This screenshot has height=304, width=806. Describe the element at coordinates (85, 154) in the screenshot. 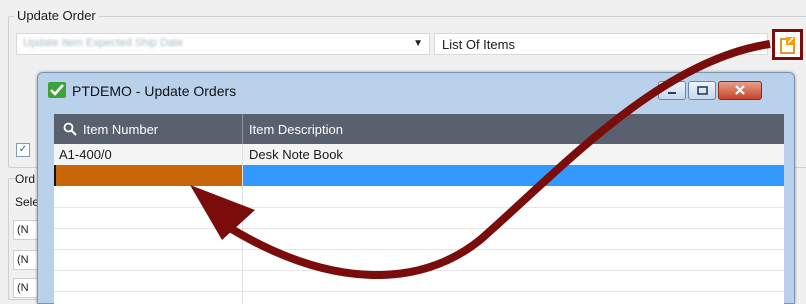

I see `item-number-cell: A1-400/0` at that location.